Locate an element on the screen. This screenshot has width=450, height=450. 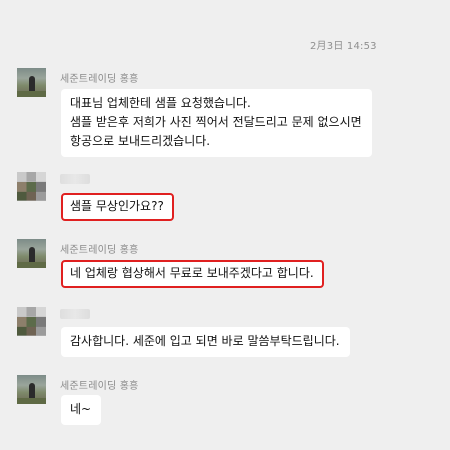
message-text: 감사합니다. 세준에 입고 되면 바로 말씀부탁드립니다. is located at coordinates (205, 341).